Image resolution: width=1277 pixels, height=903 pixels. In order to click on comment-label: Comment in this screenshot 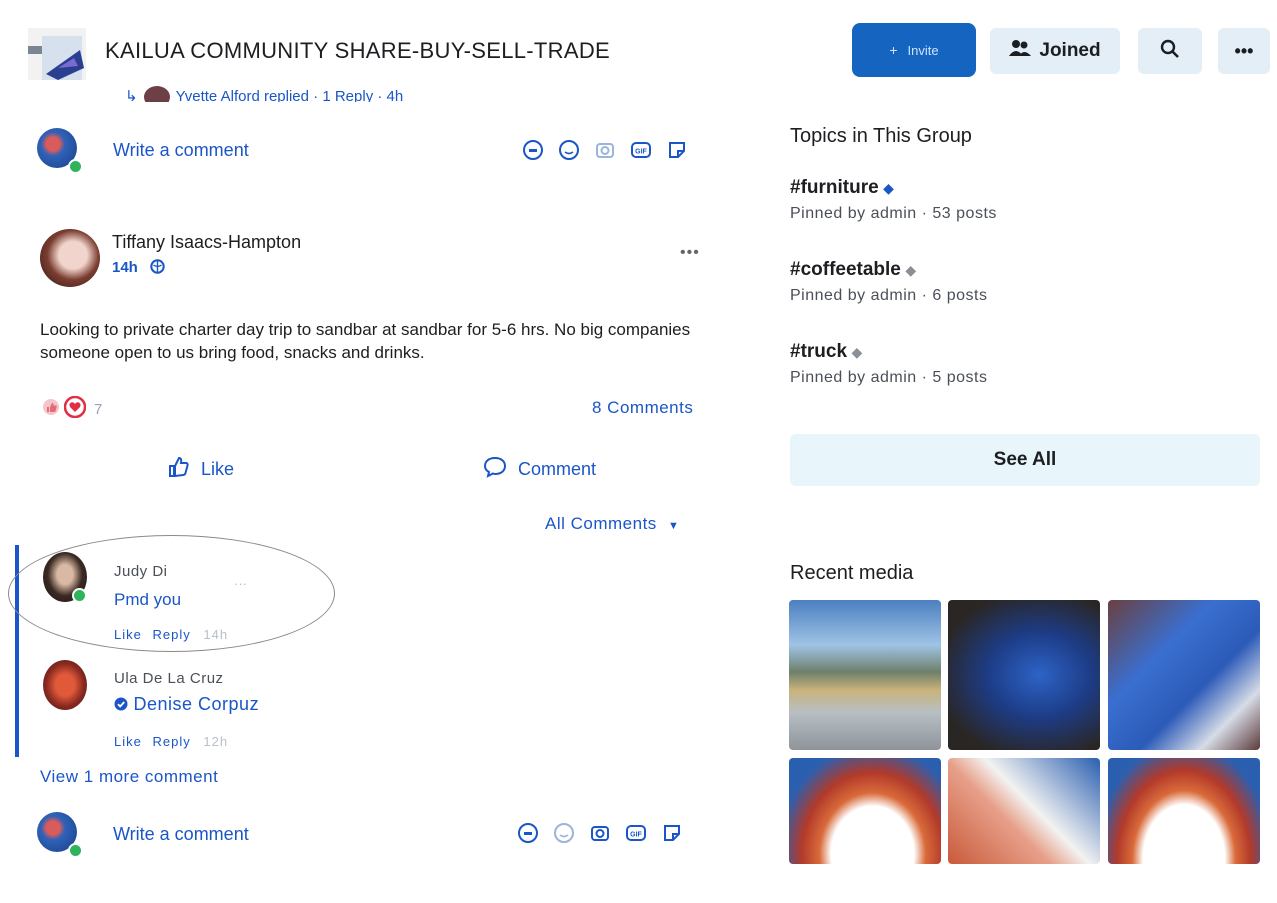, I will do `click(557, 469)`.